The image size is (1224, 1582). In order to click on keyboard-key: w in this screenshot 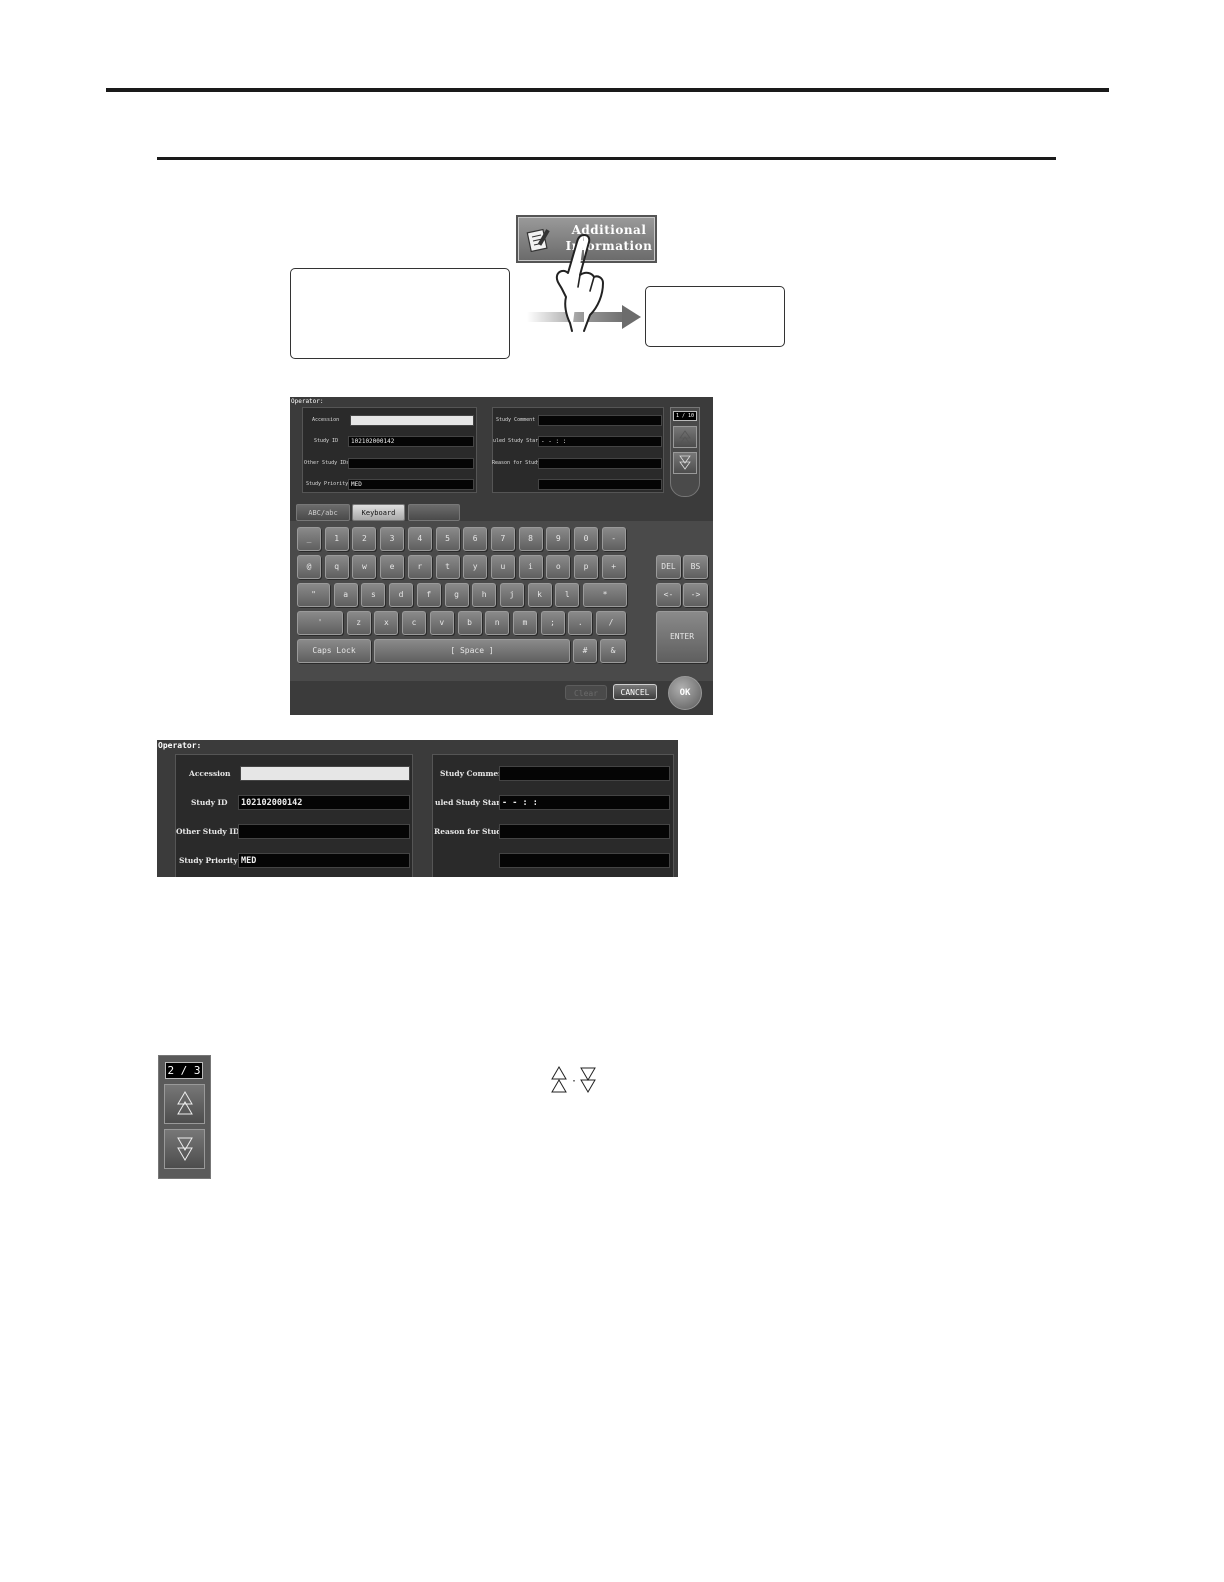, I will do `click(364, 567)`.